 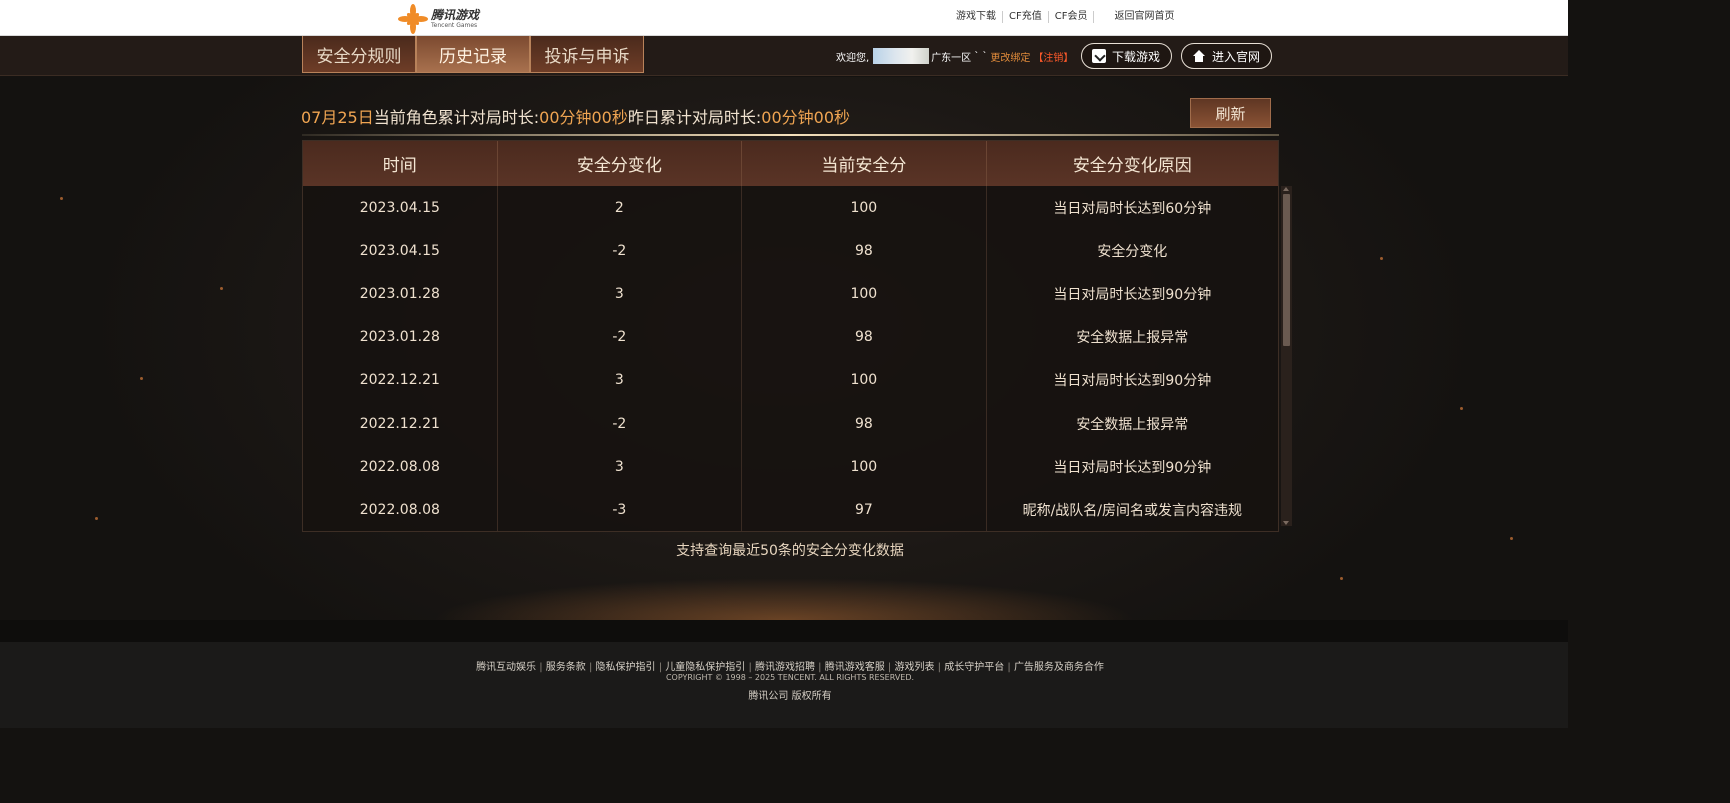 What do you see at coordinates (1053, 56) in the screenshot?
I see `logout-link: 【注销】` at bounding box center [1053, 56].